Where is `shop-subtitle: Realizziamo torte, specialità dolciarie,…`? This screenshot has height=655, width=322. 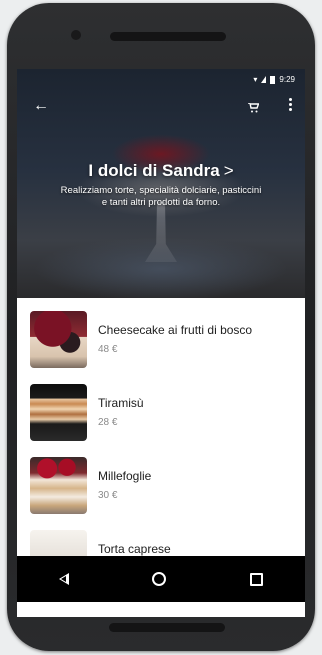
shop-subtitle: Realizziamo torte, specialità dolciarie,… is located at coordinates (161, 196).